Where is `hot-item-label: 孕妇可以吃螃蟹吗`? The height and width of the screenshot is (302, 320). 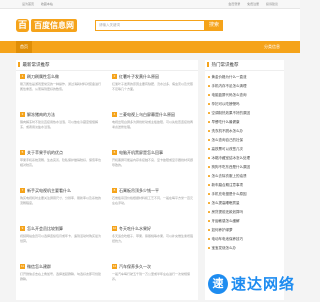 hot-item-label: 孕妇可以吃螃蟹吗 is located at coordinates (226, 104).